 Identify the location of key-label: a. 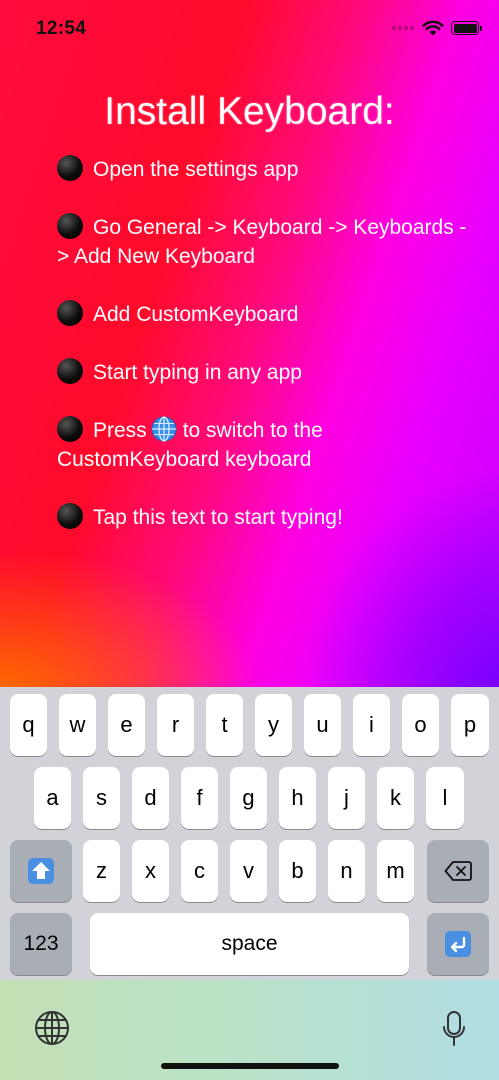
(52, 797).